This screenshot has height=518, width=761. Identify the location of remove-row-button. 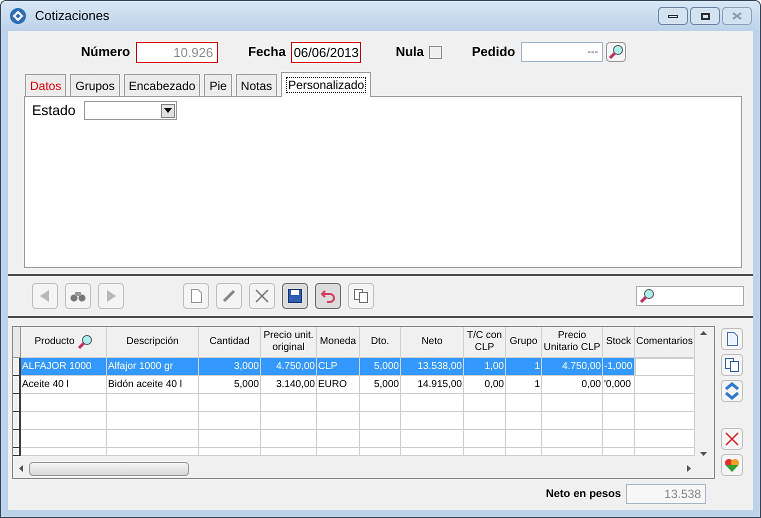
(732, 439).